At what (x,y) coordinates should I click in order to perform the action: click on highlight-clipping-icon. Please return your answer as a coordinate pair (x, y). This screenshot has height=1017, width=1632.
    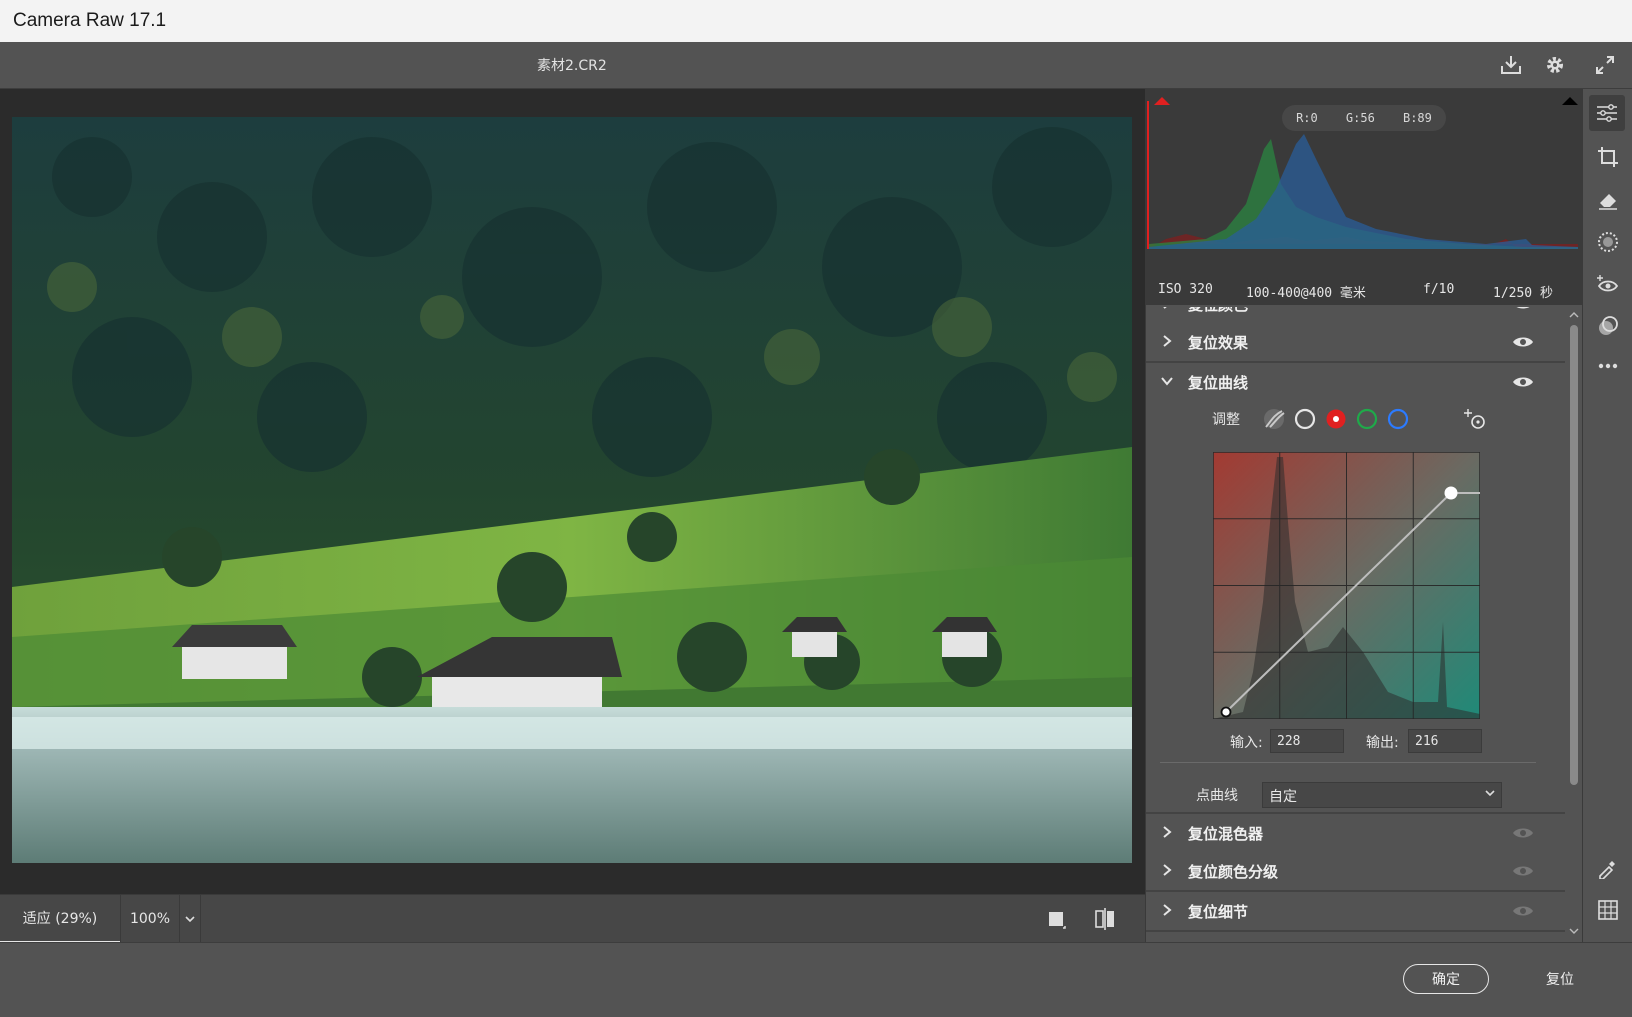
    Looking at the image, I should click on (1570, 101).